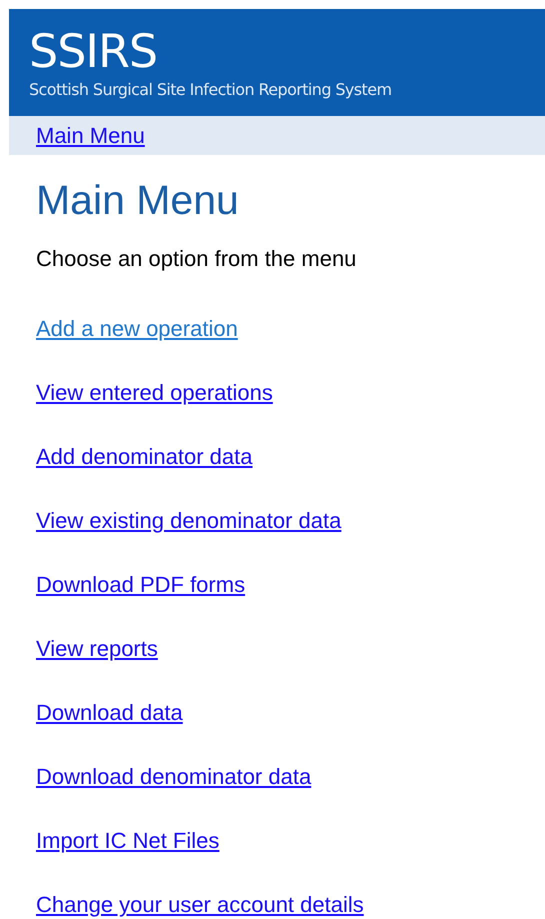 This screenshot has height=919, width=545. Describe the element at coordinates (97, 649) in the screenshot. I see `menu-link: View reports` at that location.